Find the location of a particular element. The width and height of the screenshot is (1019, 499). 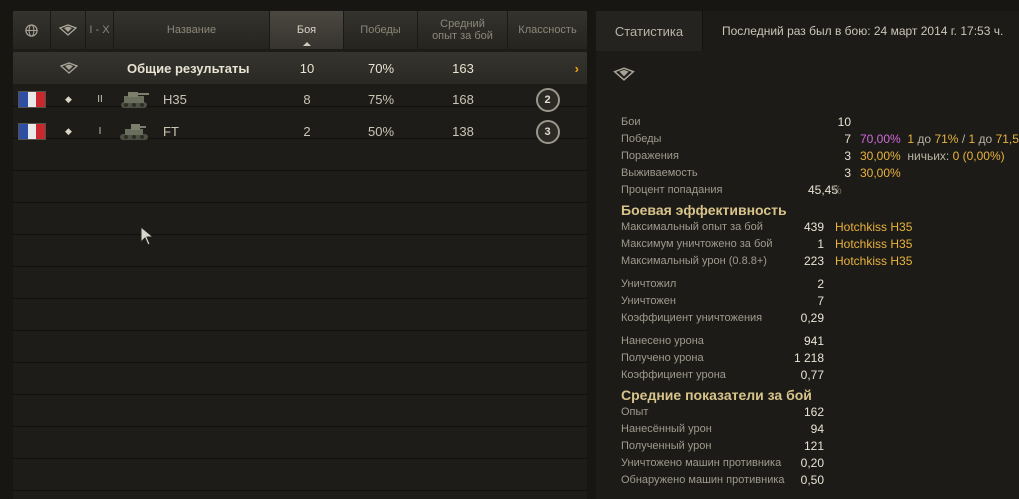

stat-label: Опыт is located at coordinates (635, 412).